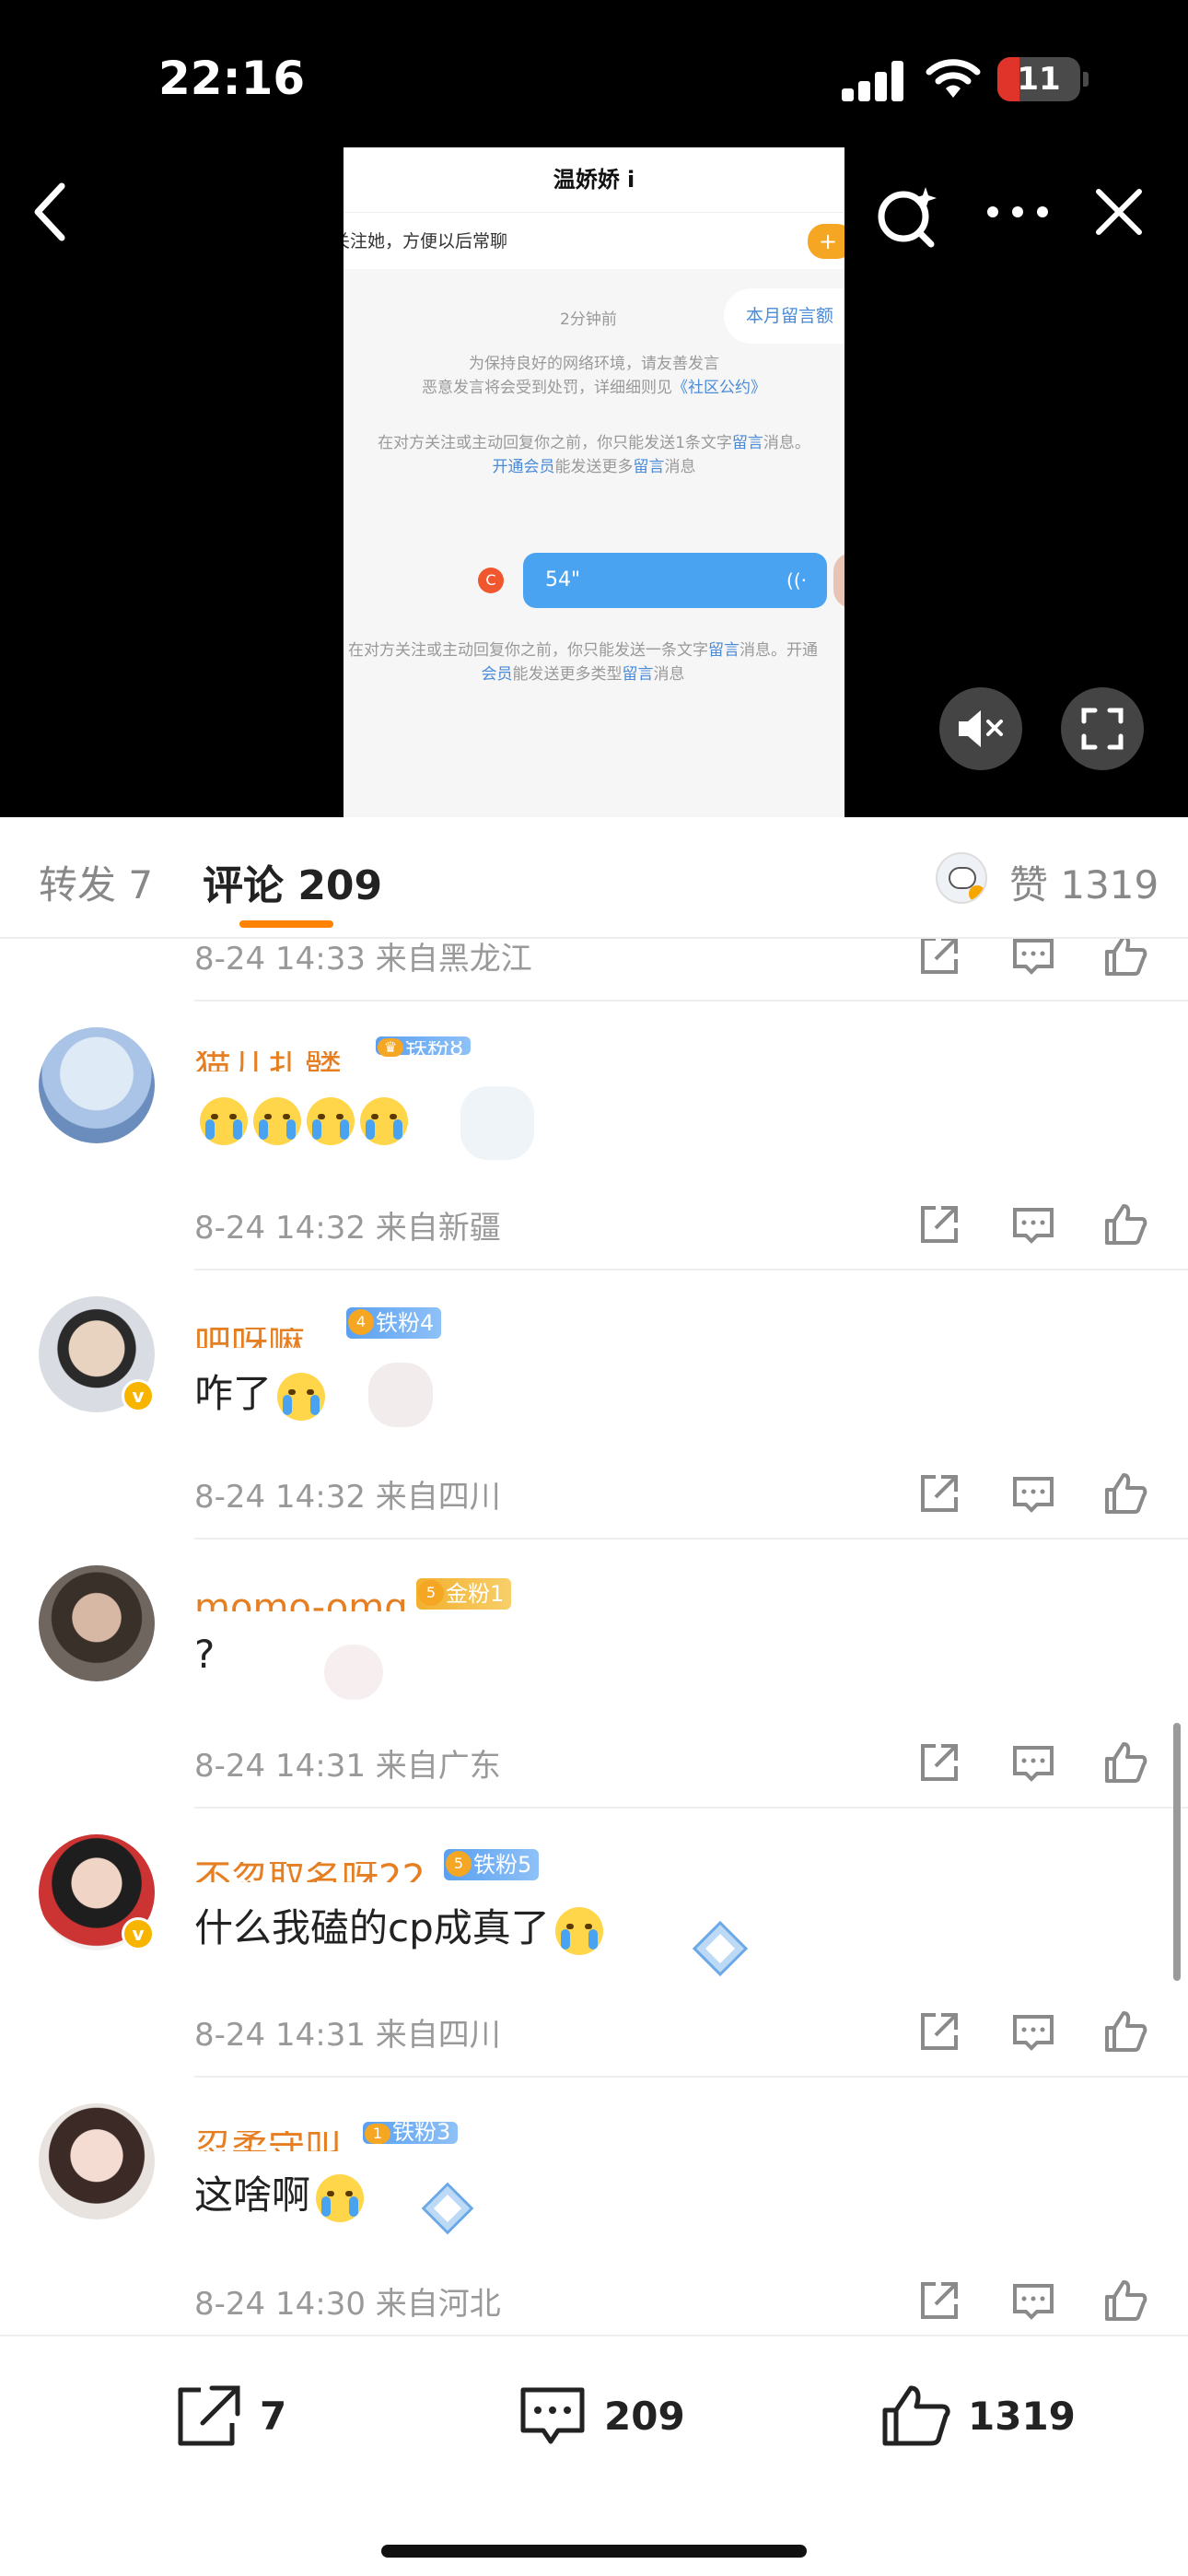 This screenshot has height=2576, width=1188. I want to click on comment-button: 209, so click(600, 2416).